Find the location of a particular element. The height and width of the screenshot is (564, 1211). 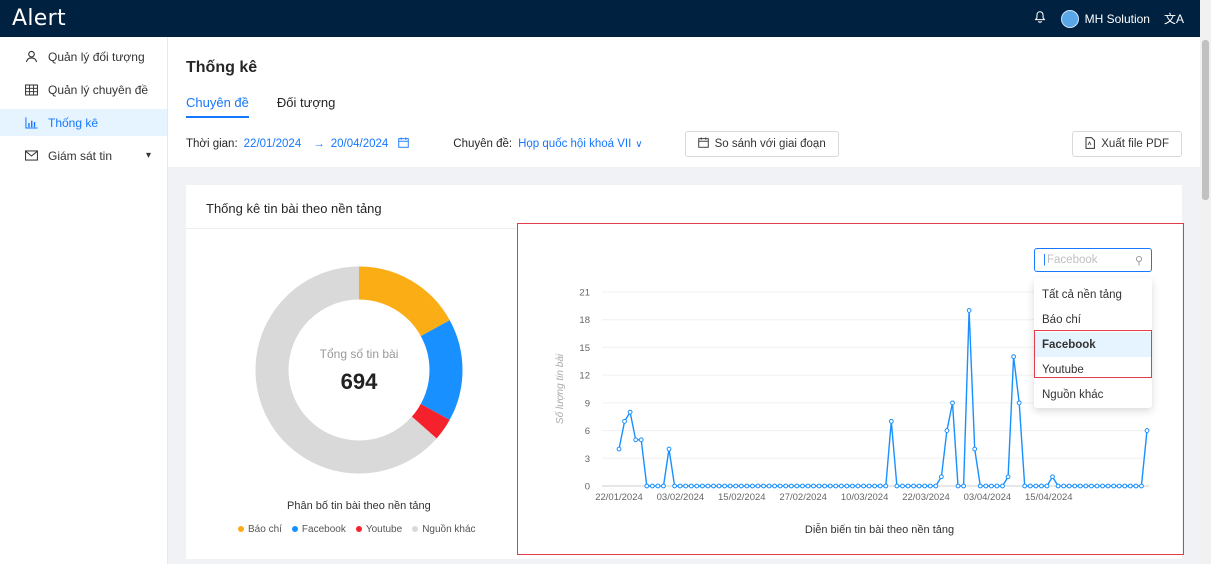

export-button-label: Xuất file PDF is located at coordinates (1135, 144).